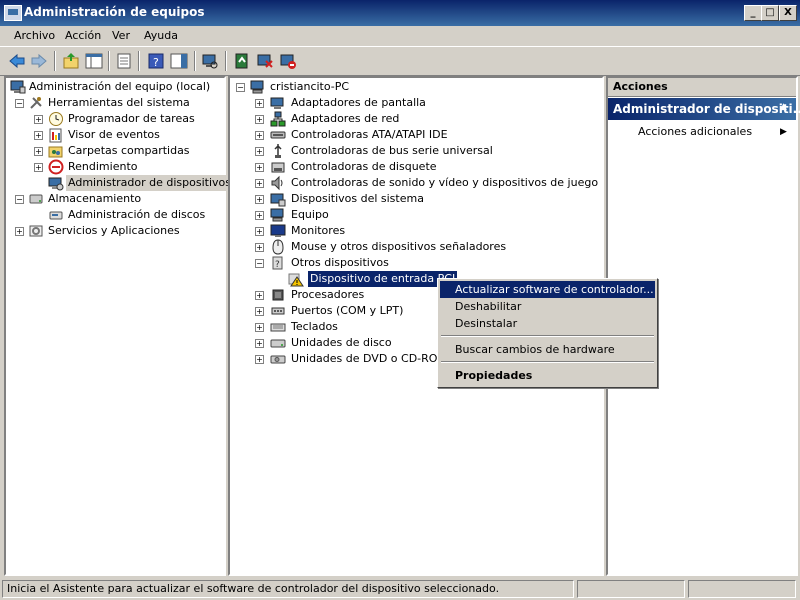 Image resolution: width=800 pixels, height=600 pixels. What do you see at coordinates (39, 61) in the screenshot?
I see `forward-arrow-icon` at bounding box center [39, 61].